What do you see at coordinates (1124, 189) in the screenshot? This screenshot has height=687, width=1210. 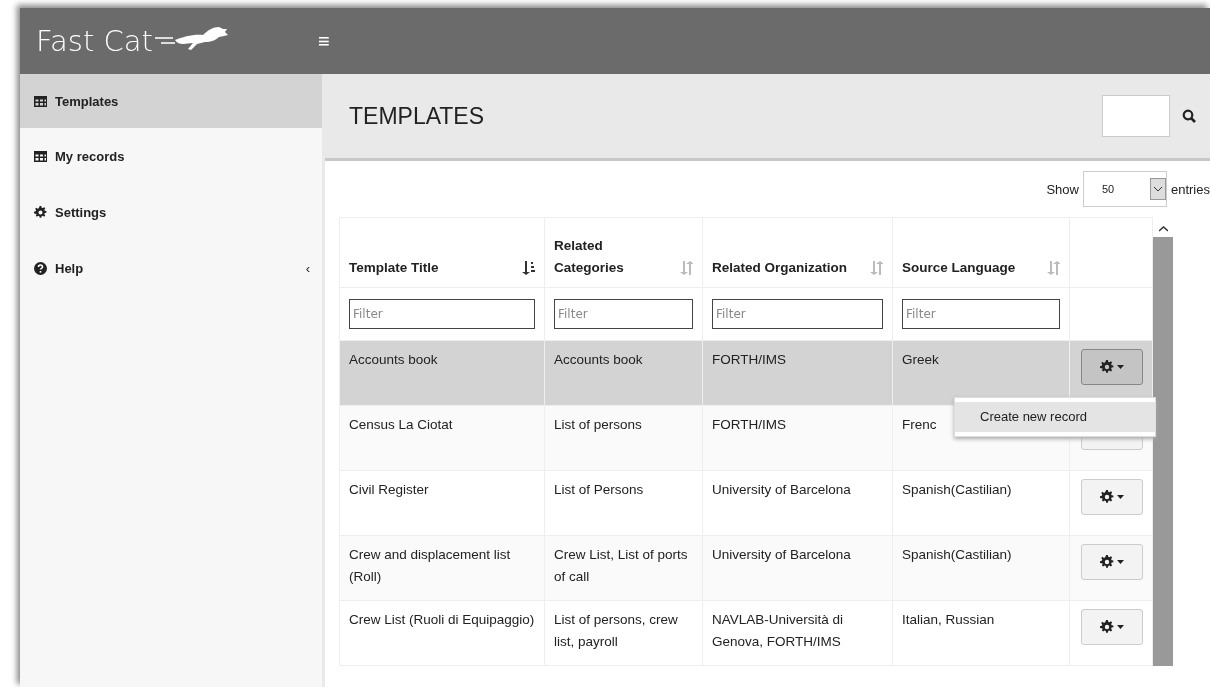 I see `entries-select: 50` at bounding box center [1124, 189].